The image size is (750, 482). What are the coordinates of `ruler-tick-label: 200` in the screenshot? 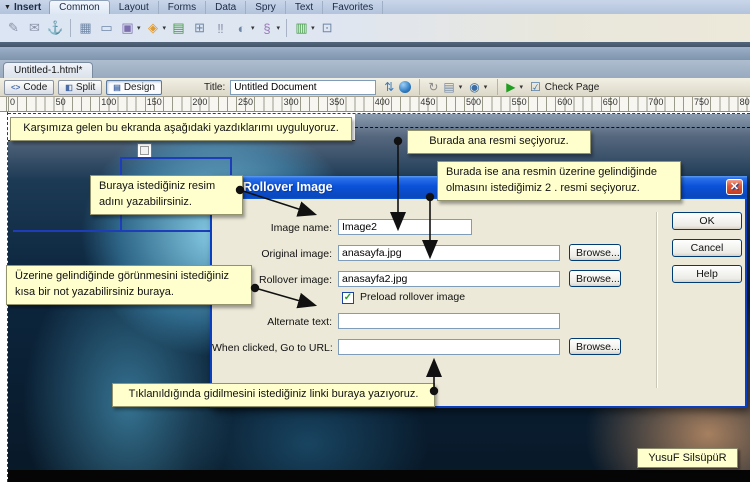 It's located at (200, 102).